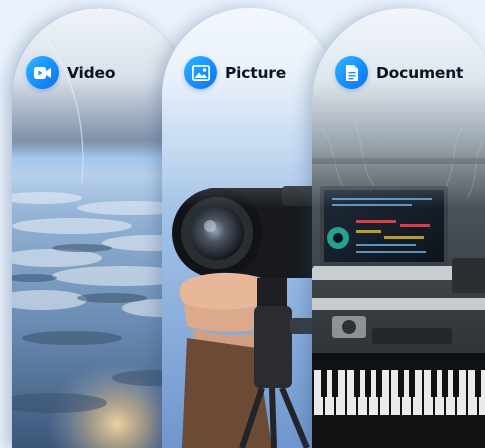 Image resolution: width=485 pixels, height=448 pixels. I want to click on category-label-picture: Picture, so click(256, 72).